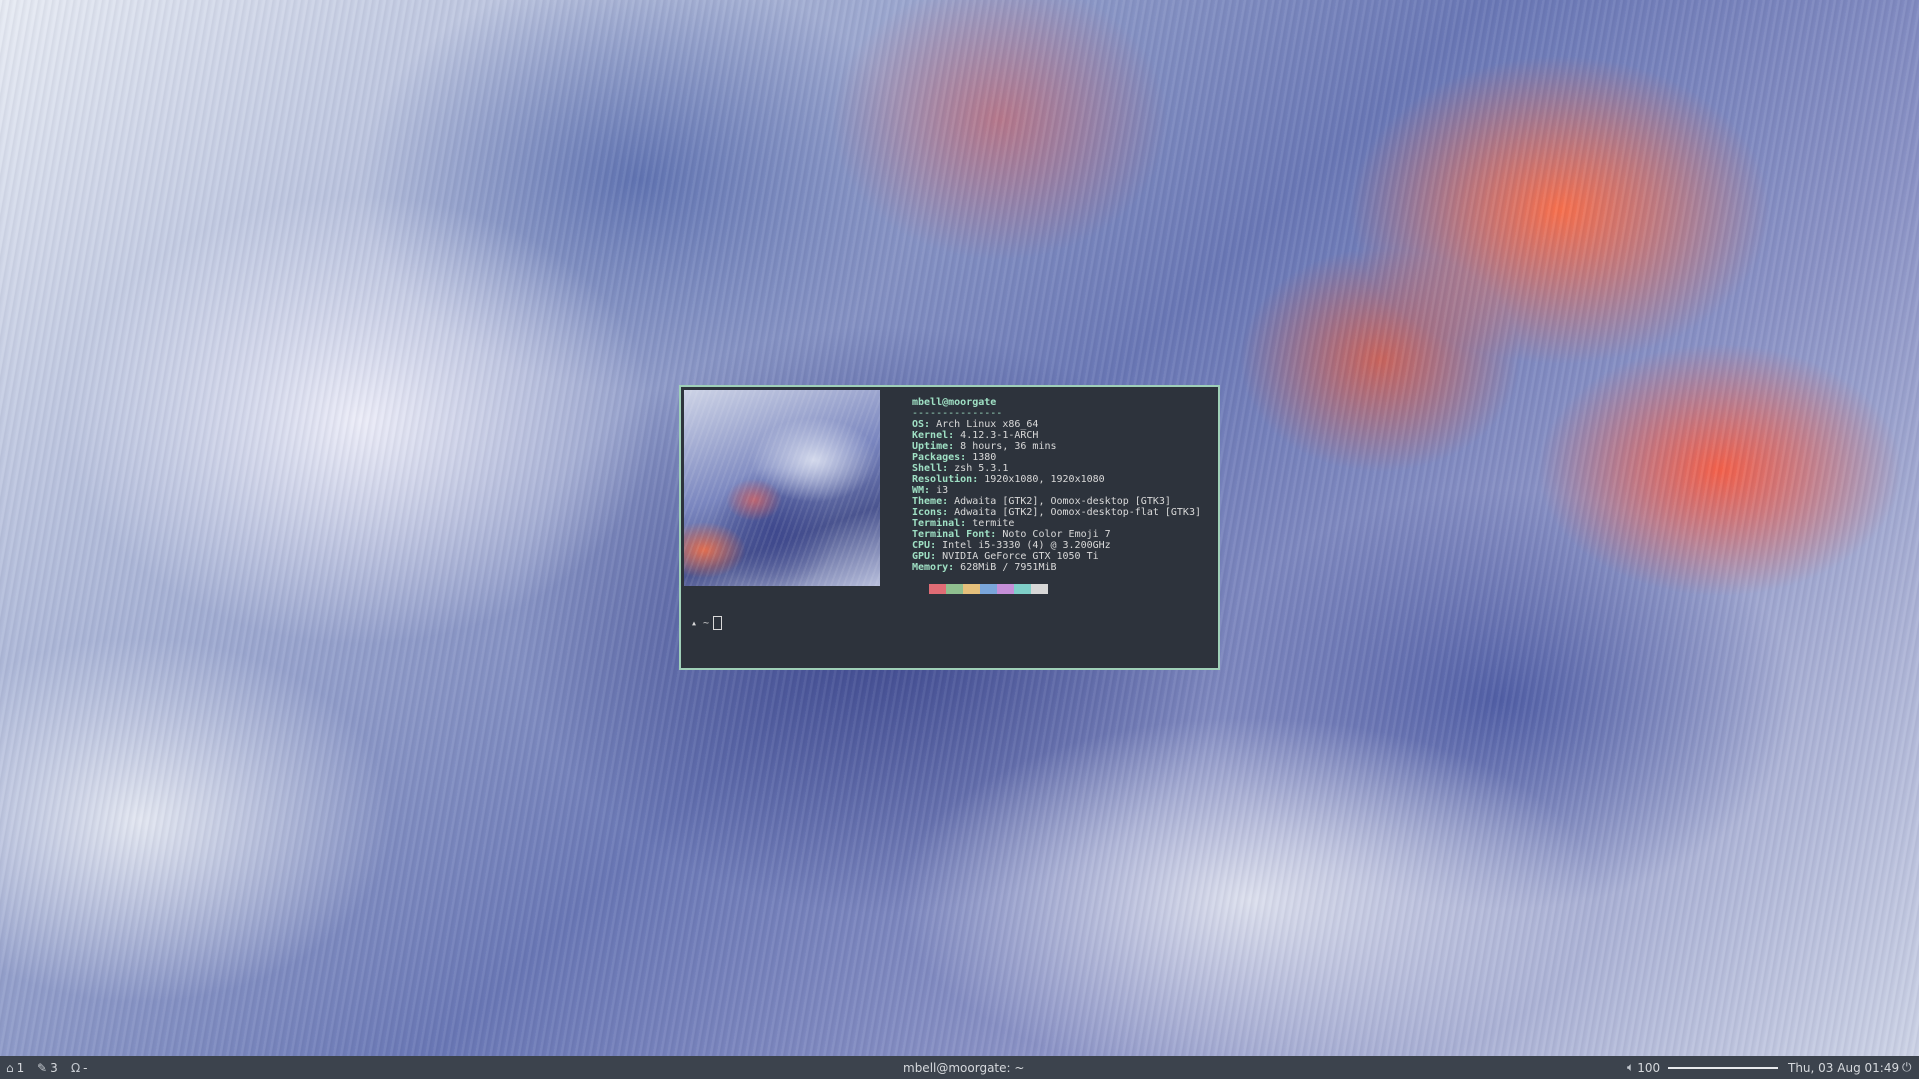 The height and width of the screenshot is (1079, 1919). I want to click on volume-slider-fill, so click(1723, 1068).